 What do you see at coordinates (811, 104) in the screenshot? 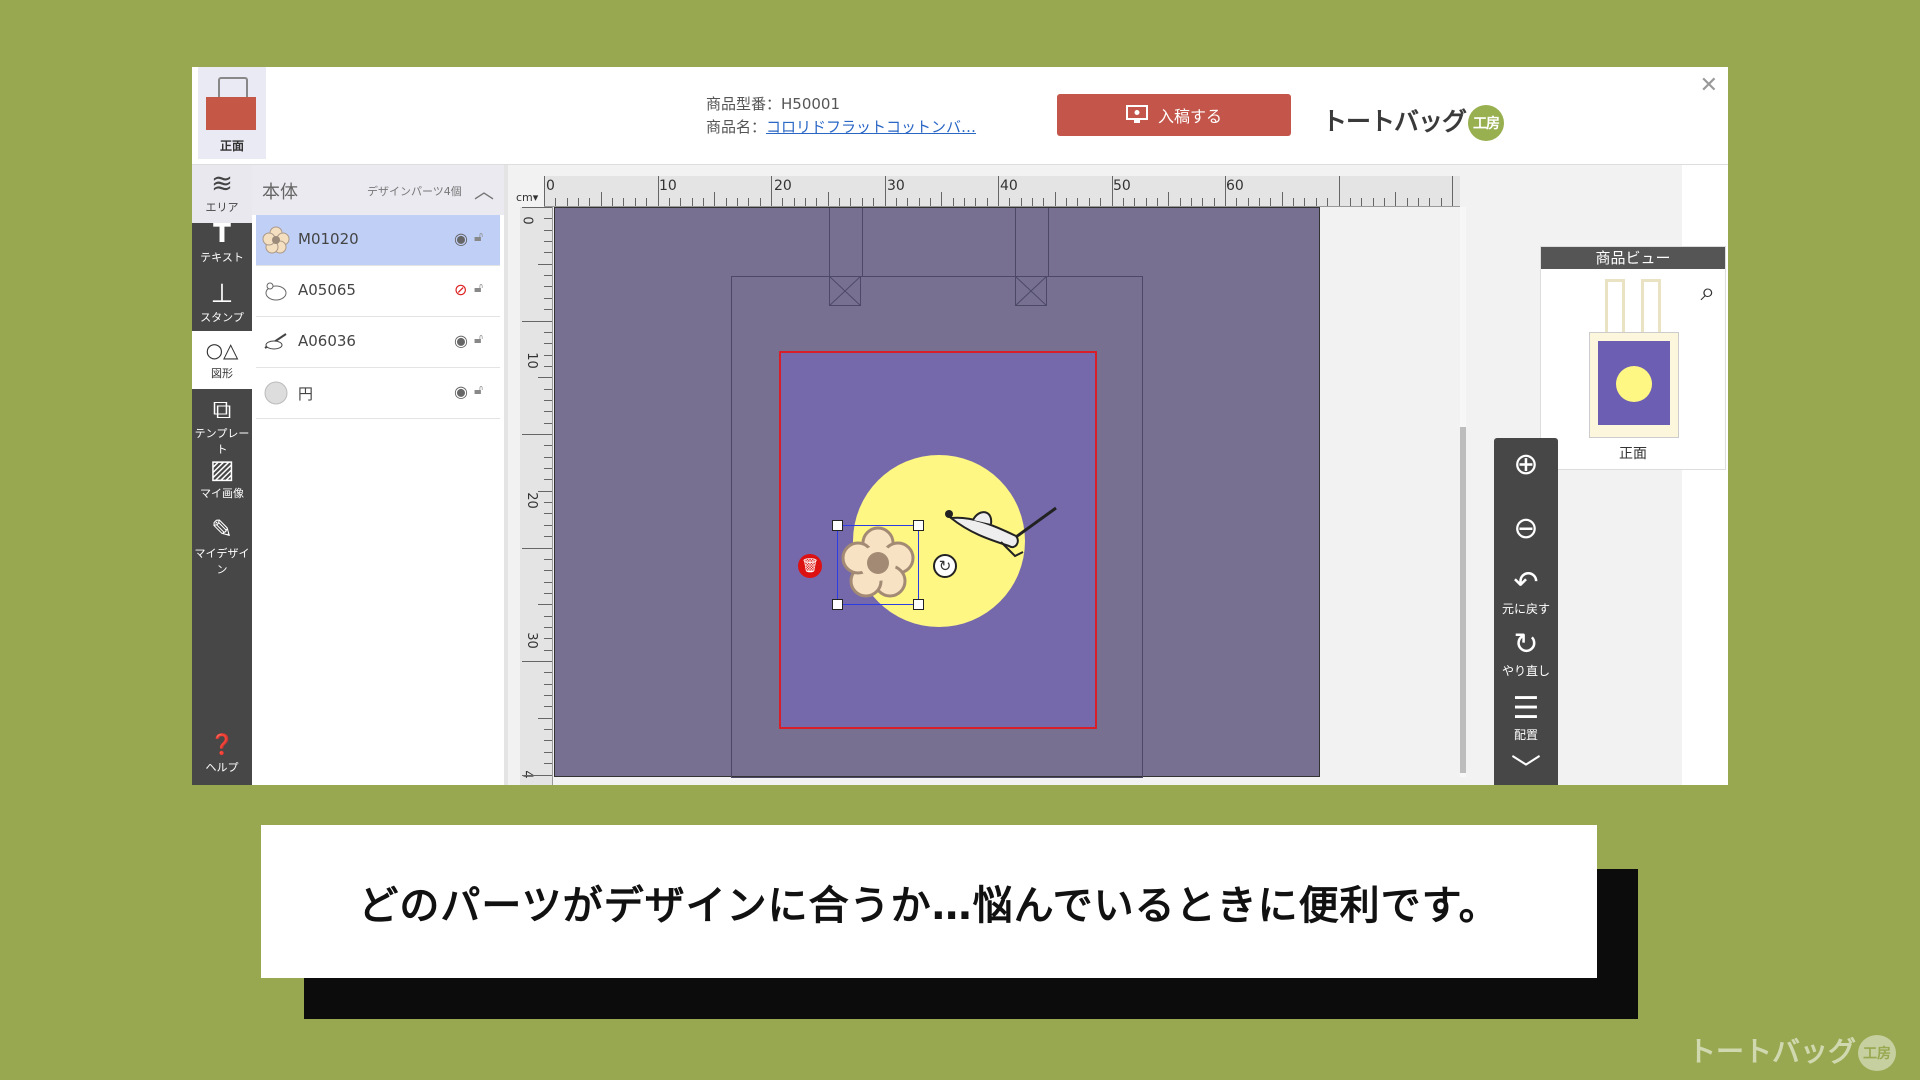
I see `product-code: H50001` at bounding box center [811, 104].